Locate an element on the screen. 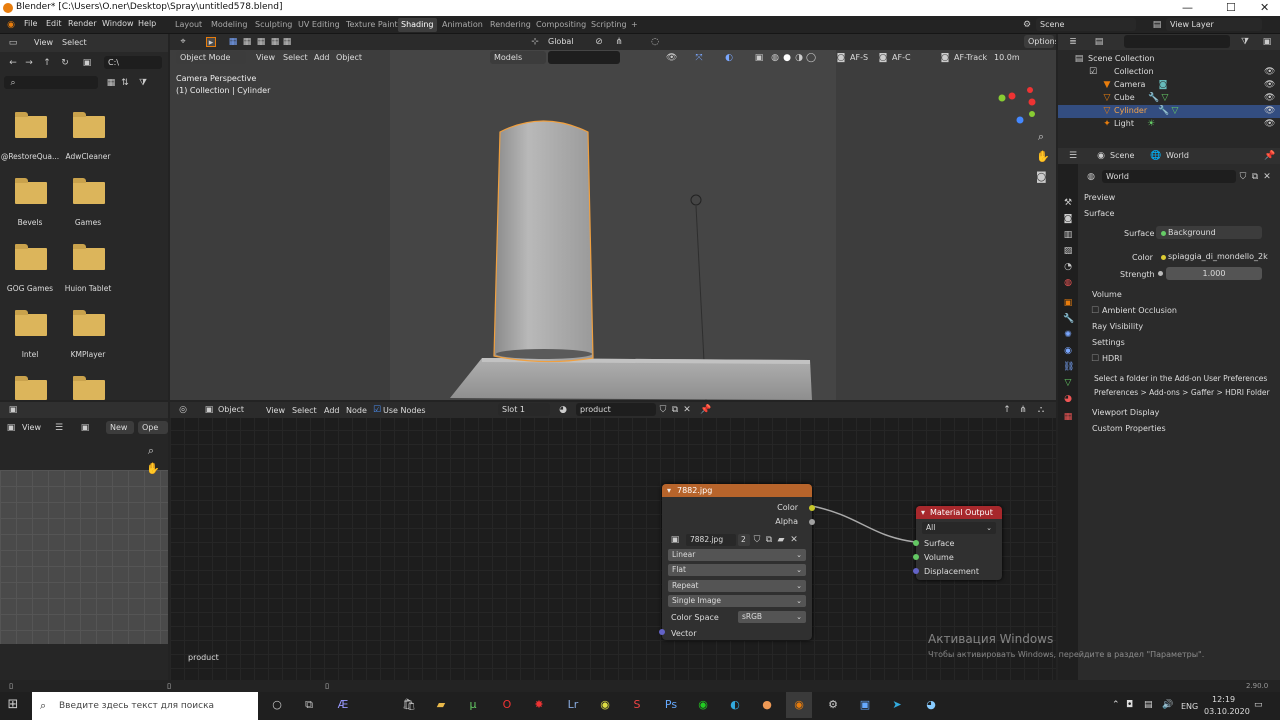  menu-lines-icon: ☰ is located at coordinates (59, 428).